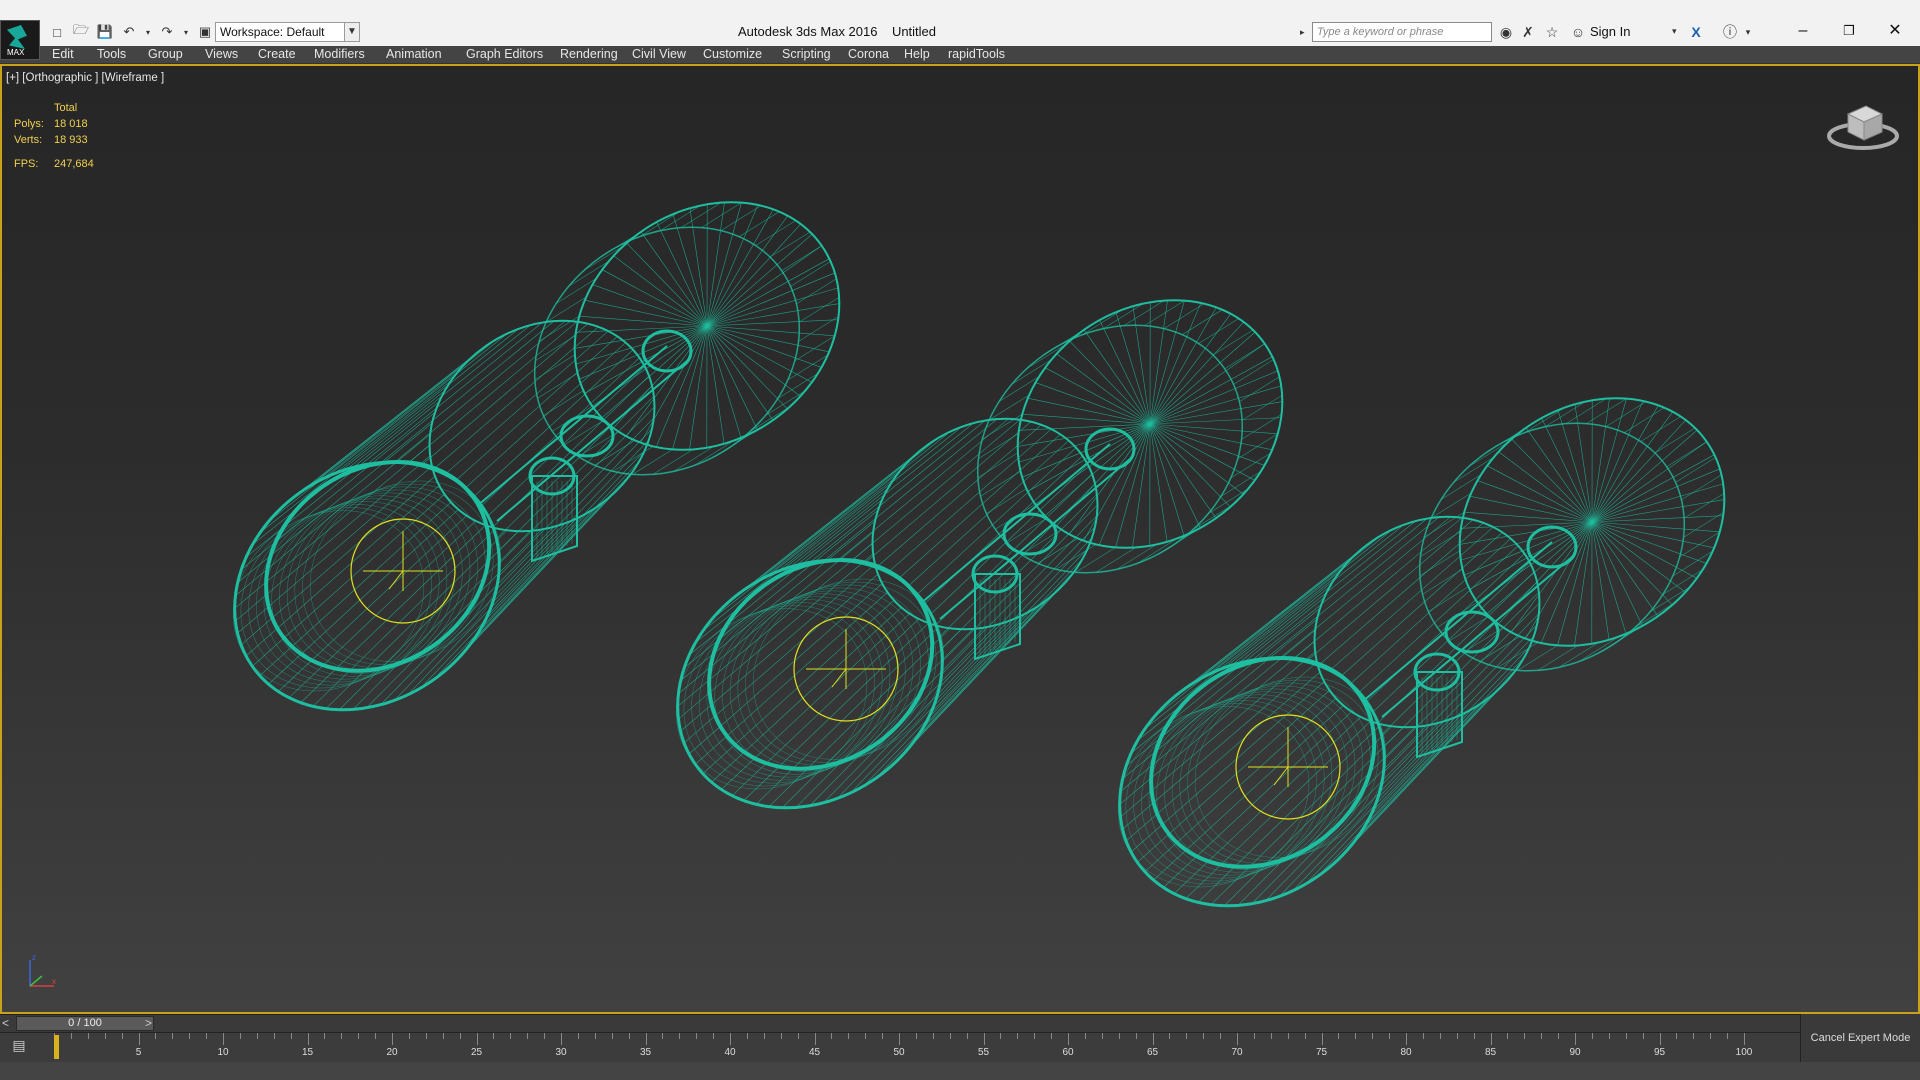 This screenshot has width=1920, height=1080. What do you see at coordinates (85, 1023) in the screenshot?
I see `time-slider: 0 / 100` at bounding box center [85, 1023].